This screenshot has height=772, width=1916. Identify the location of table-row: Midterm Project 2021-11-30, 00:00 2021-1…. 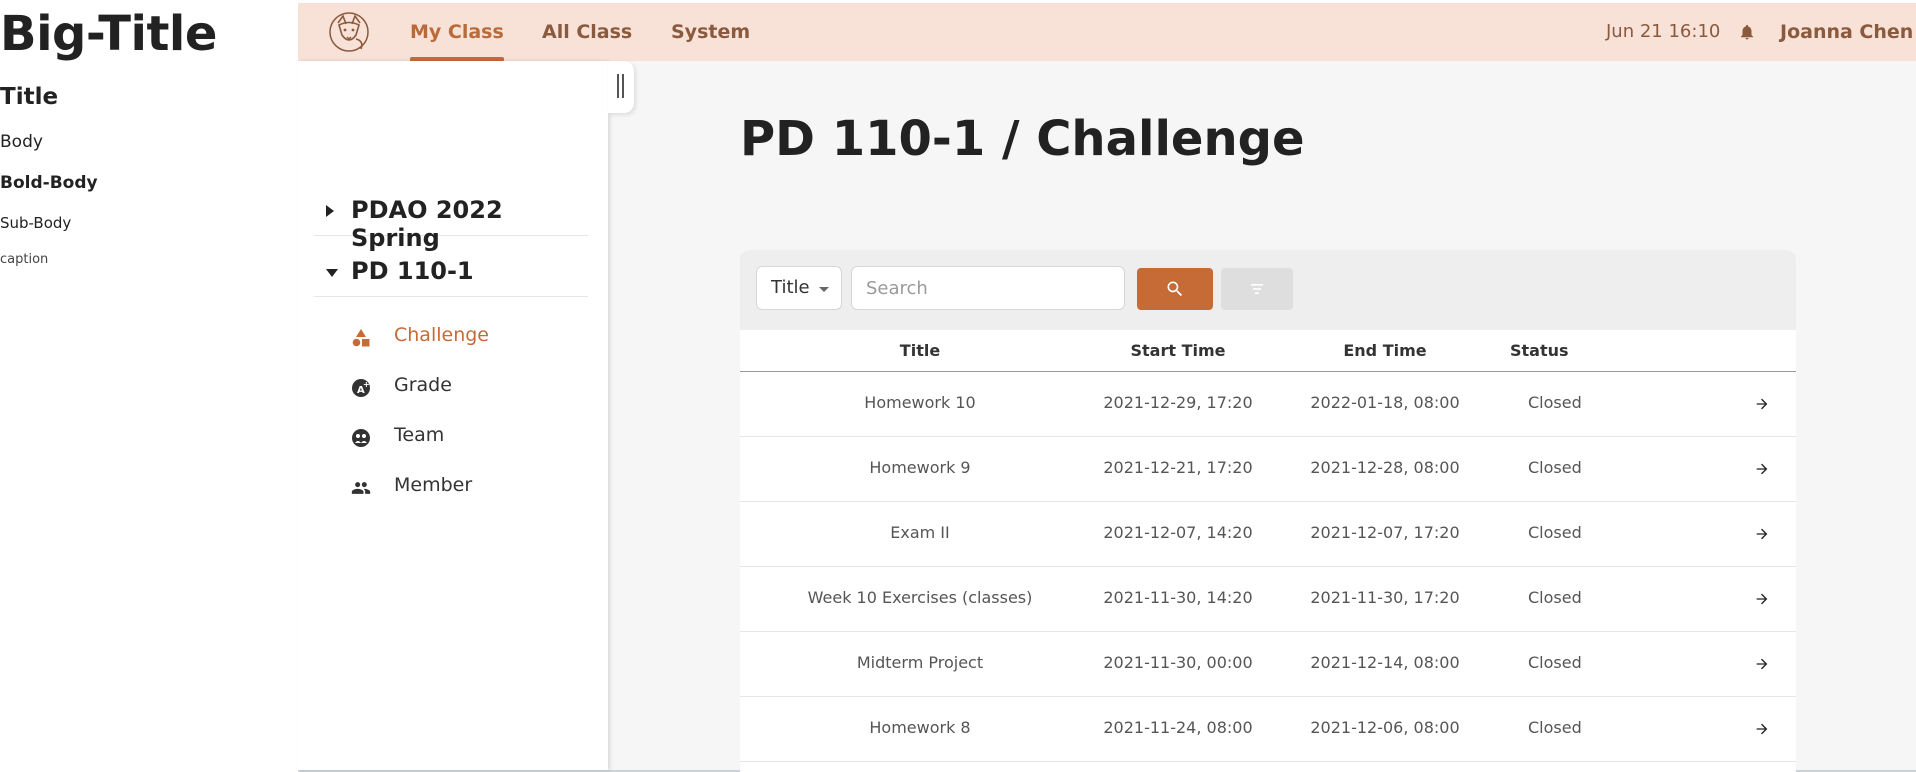
(1268, 664).